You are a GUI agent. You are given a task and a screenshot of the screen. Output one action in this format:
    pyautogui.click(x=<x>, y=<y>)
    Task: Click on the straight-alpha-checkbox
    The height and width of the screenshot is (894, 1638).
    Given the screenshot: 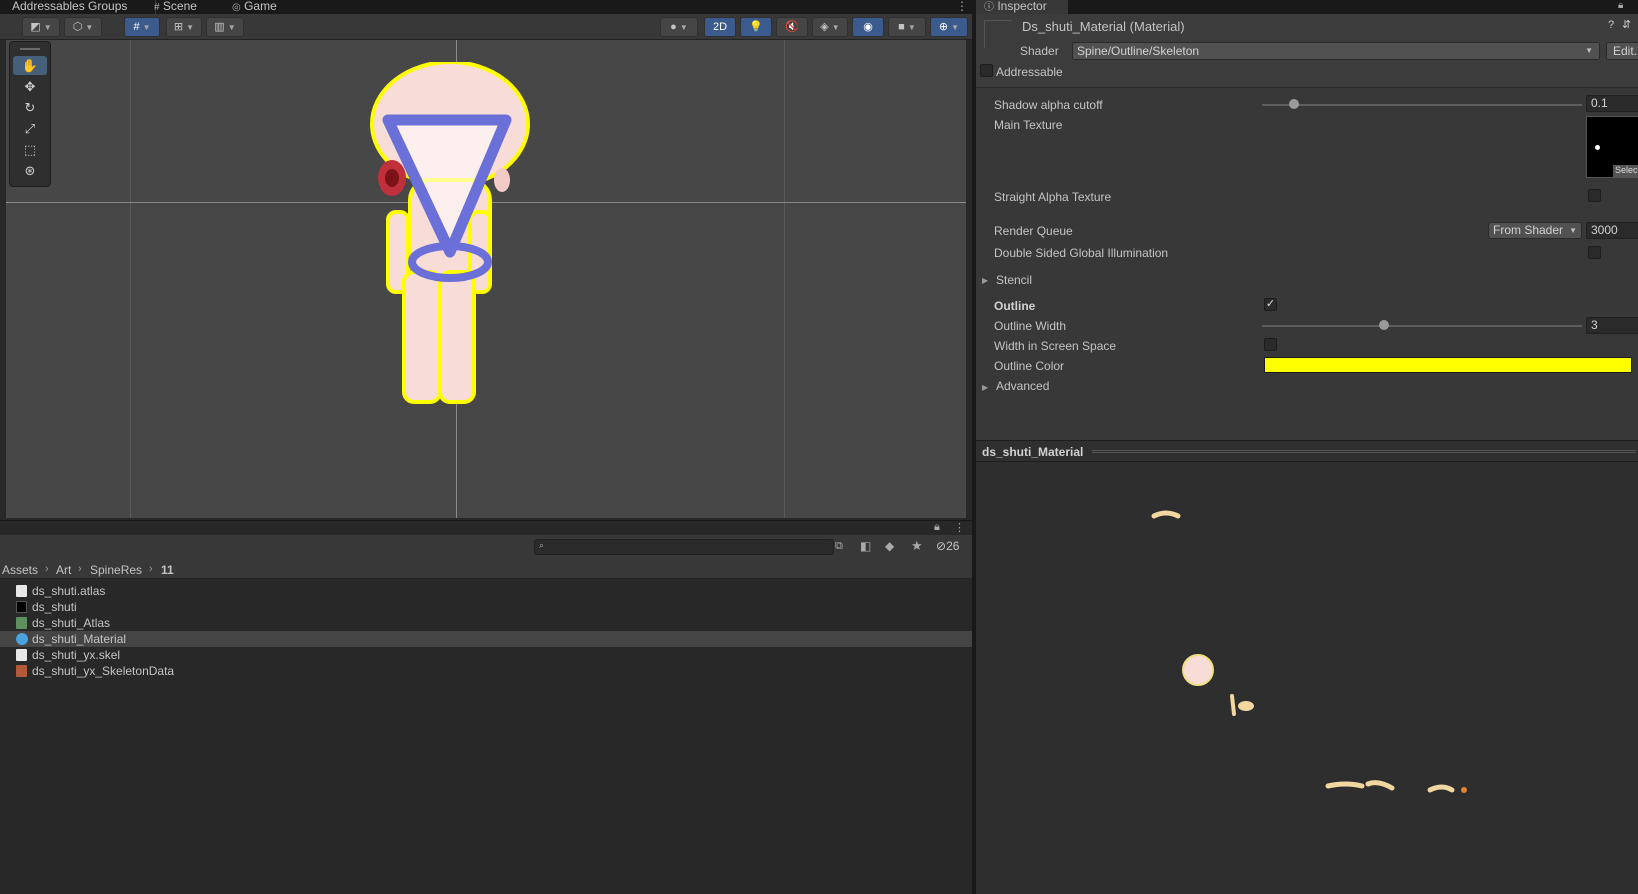 What is the action you would take?
    pyautogui.click(x=1594, y=195)
    